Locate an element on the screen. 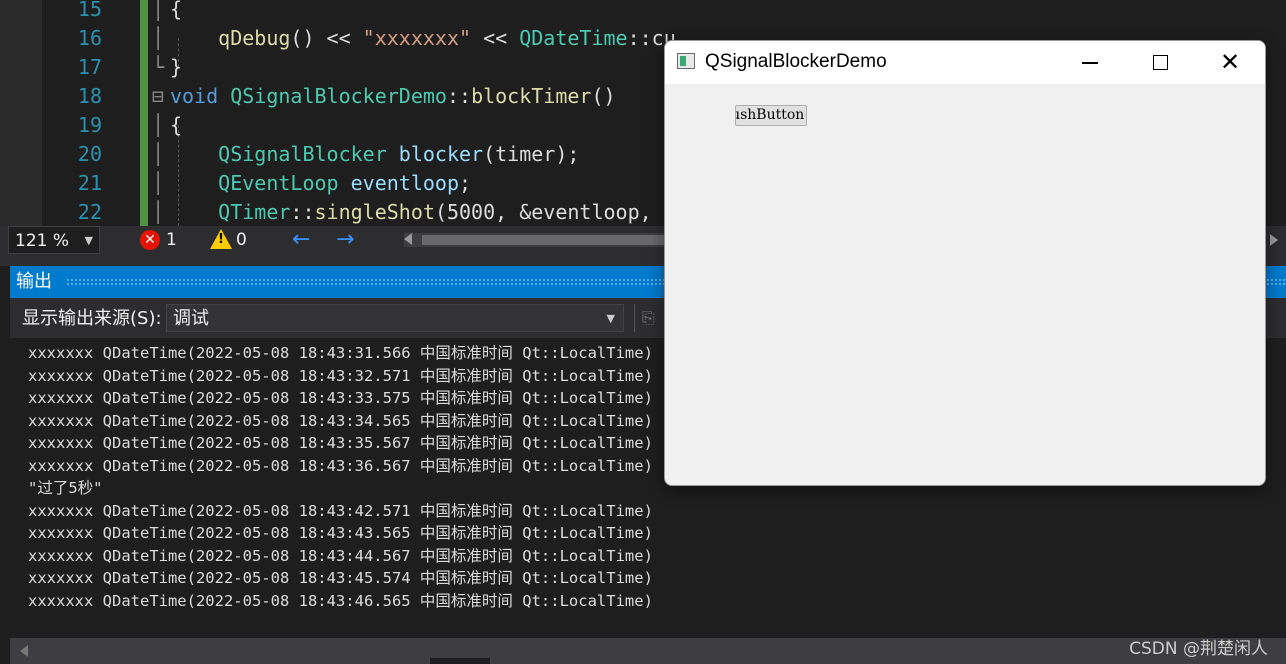 The image size is (1286, 664). toolbar-divider is located at coordinates (634, 318).